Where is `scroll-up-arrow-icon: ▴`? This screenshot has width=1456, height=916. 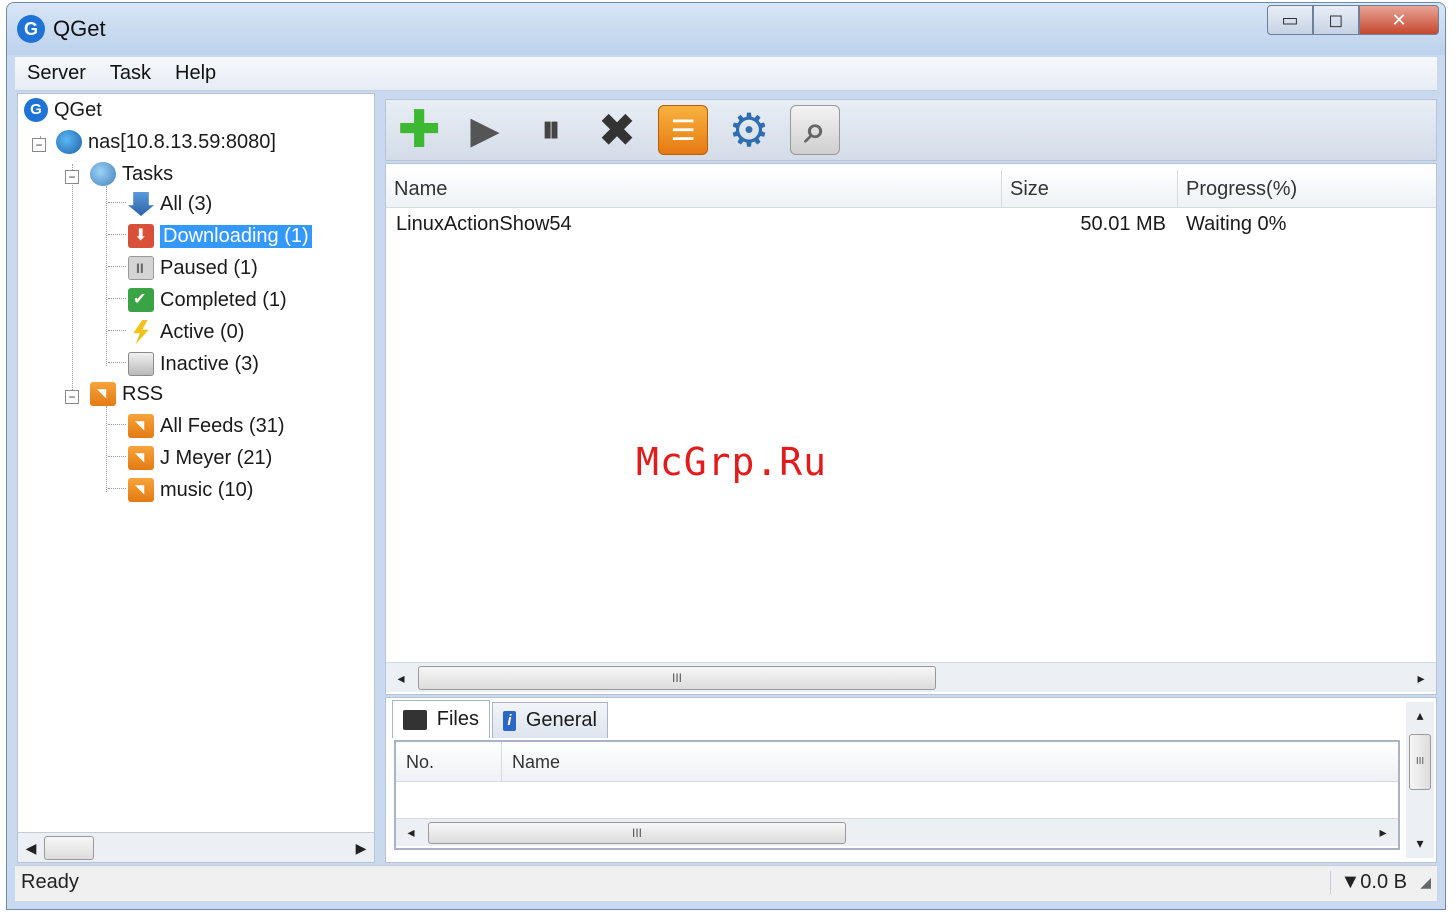 scroll-up-arrow-icon: ▴ is located at coordinates (1420, 715).